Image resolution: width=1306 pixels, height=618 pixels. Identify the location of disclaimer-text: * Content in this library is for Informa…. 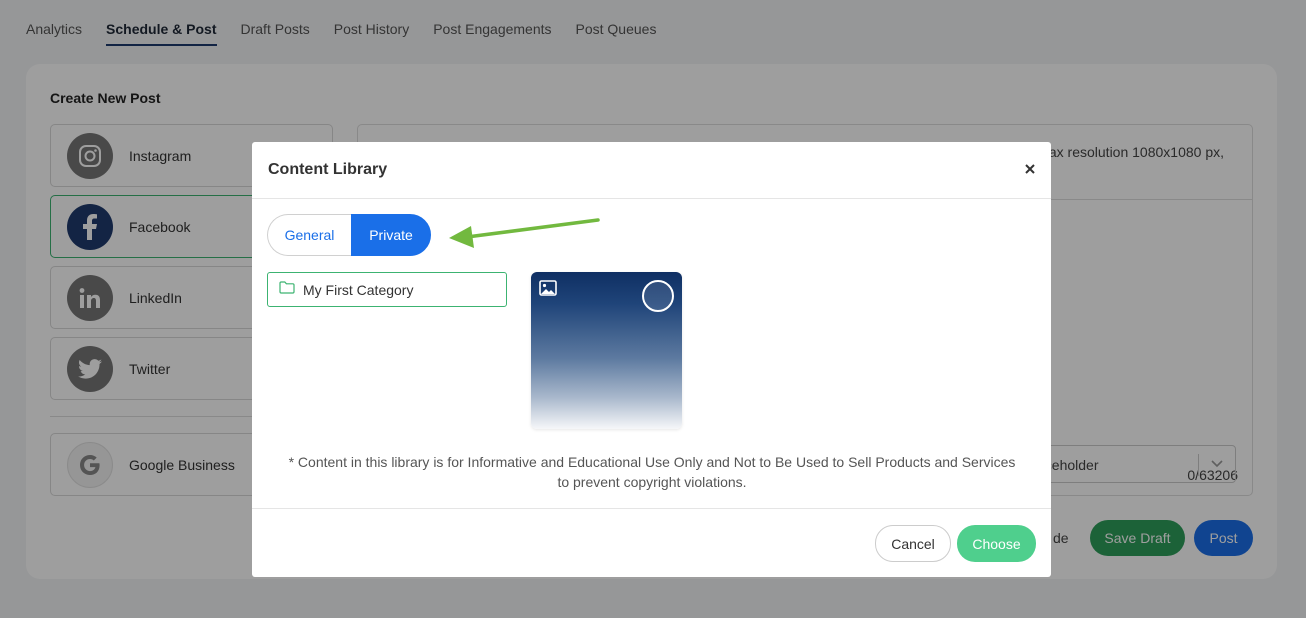
(652, 472).